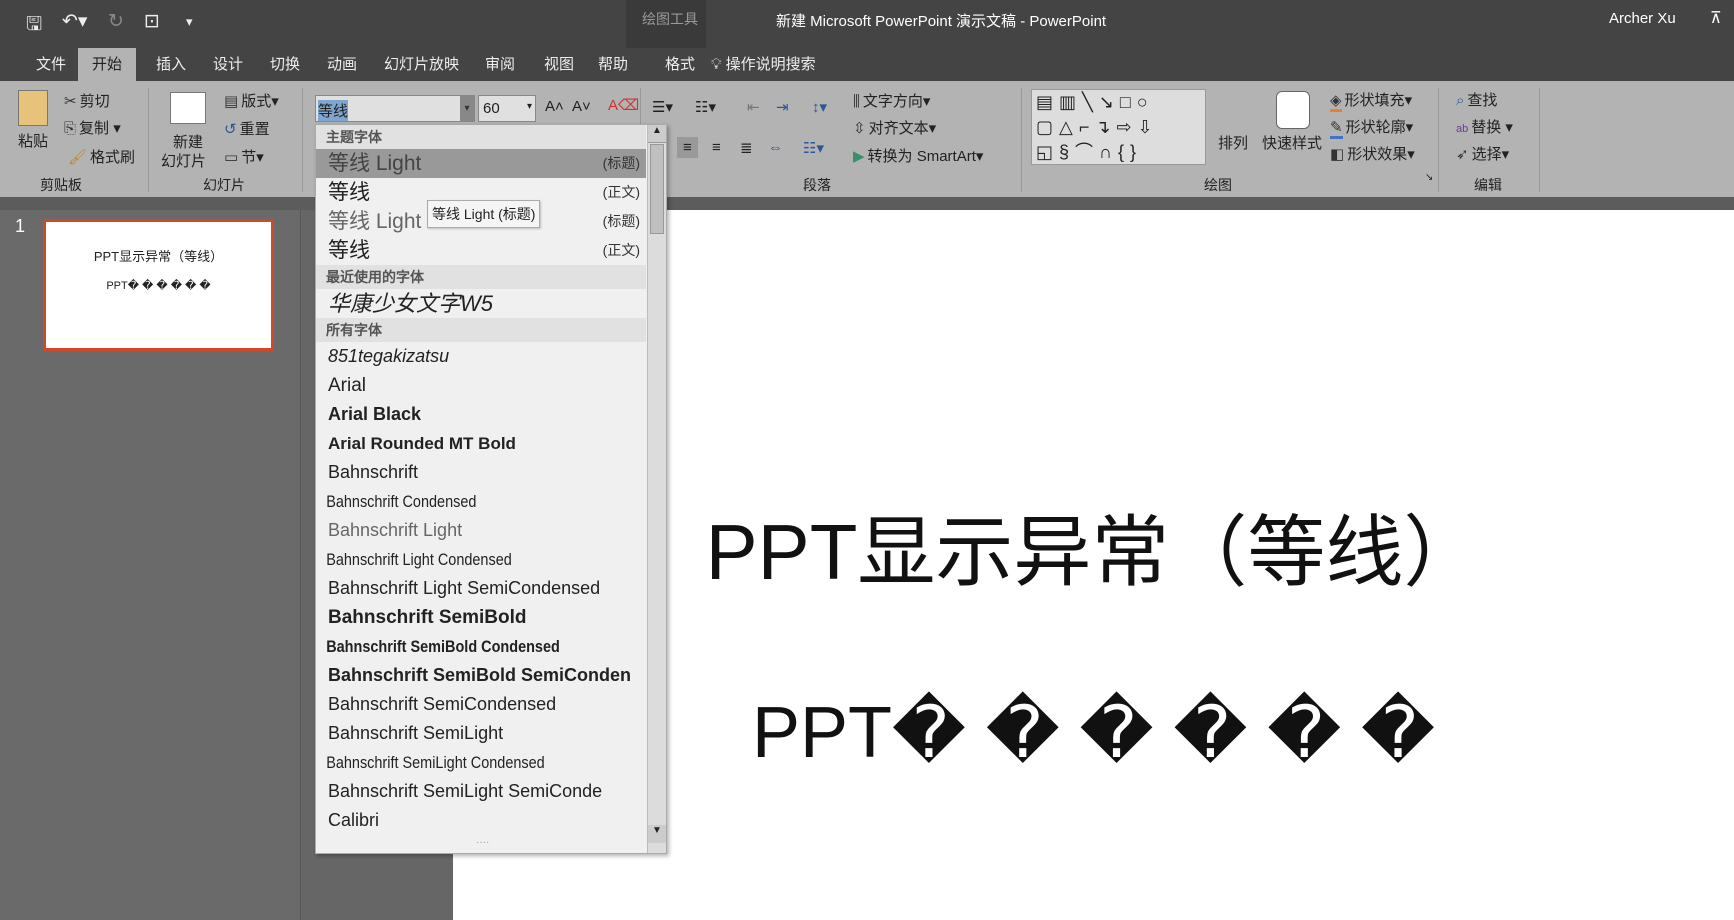  What do you see at coordinates (92, 127) in the screenshot?
I see `copy-button: ⎘ 复制 ▾` at bounding box center [92, 127].